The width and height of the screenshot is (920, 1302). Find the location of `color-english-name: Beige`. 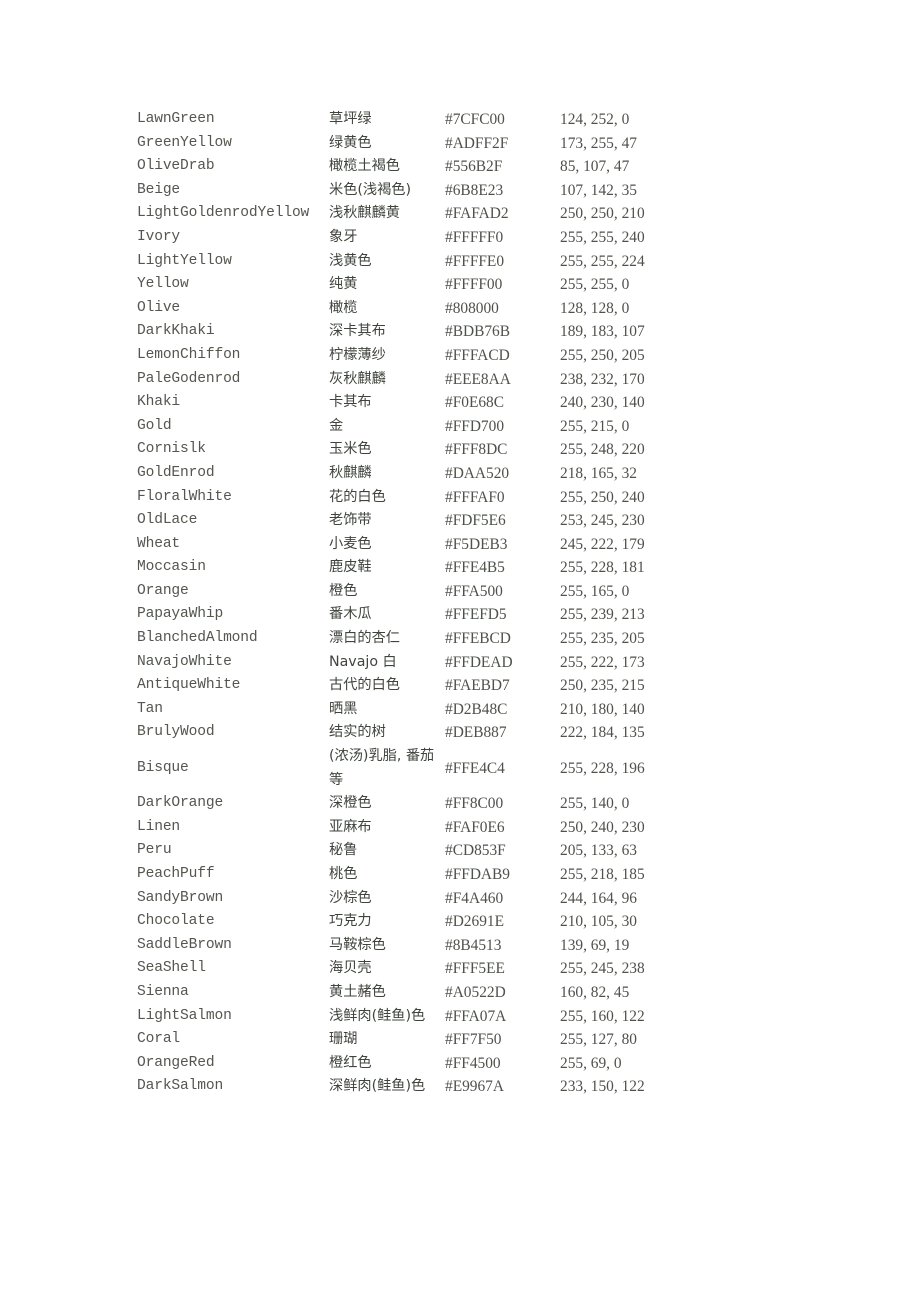

color-english-name: Beige is located at coordinates (159, 189).